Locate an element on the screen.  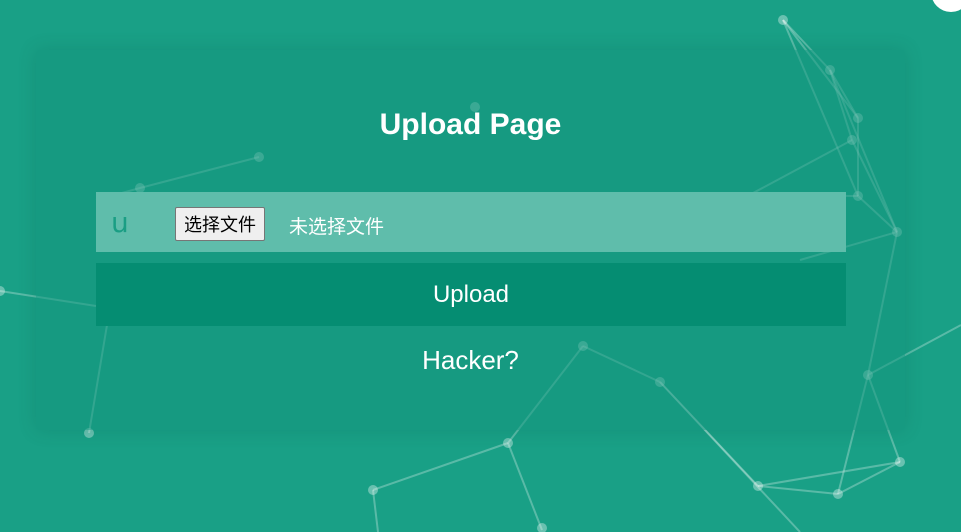
upload-submit-button: Upload is located at coordinates (471, 294).